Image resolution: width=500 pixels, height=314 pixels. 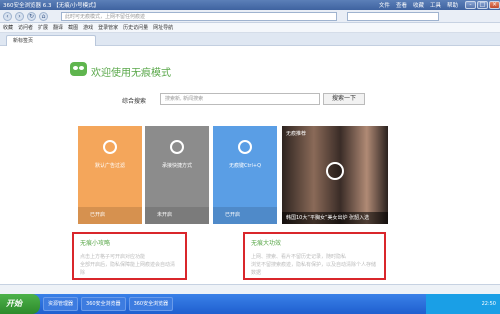 I want to click on tips-title: 无痕大功效, so click(x=266, y=243).